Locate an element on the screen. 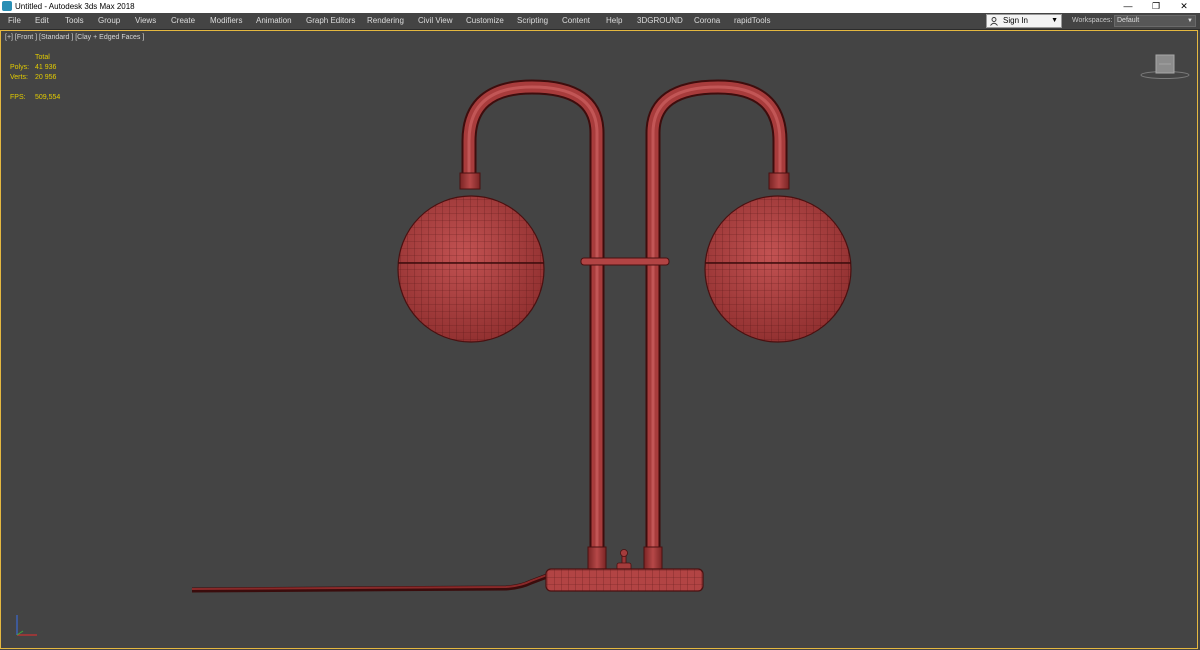 This screenshot has width=1200, height=650. lamp-base is located at coordinates (624, 580).